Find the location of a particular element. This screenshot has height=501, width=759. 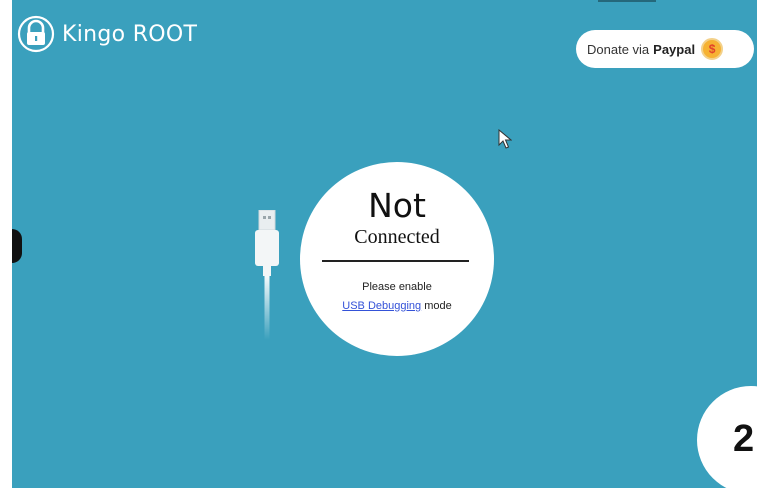

usb-cable-icon is located at coordinates (267, 275).